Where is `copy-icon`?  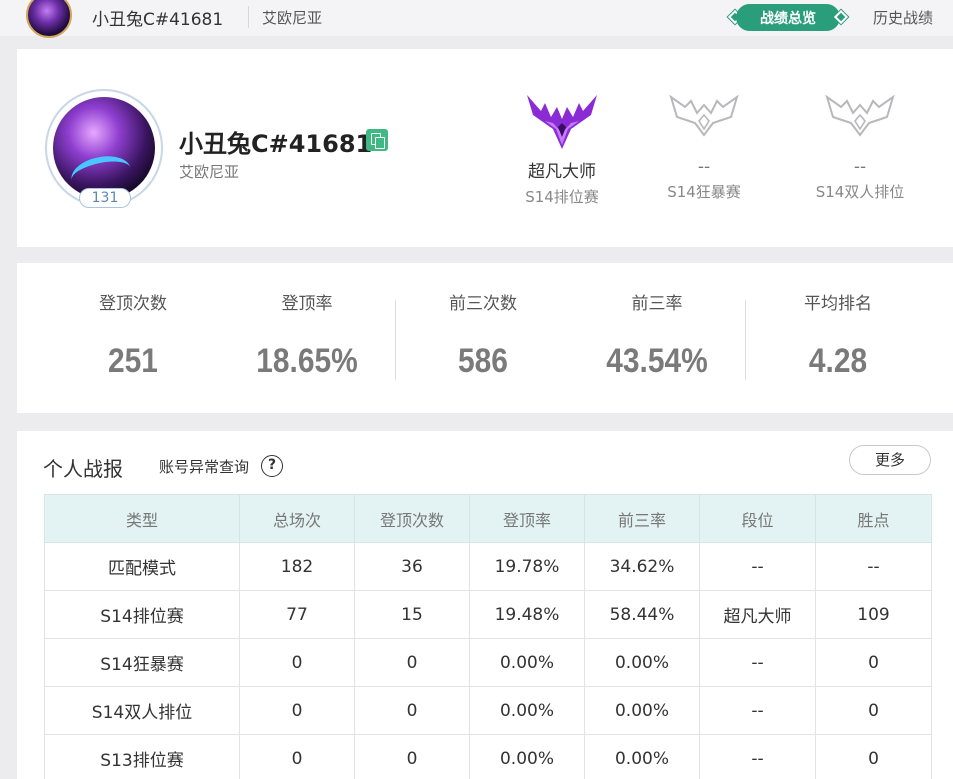 copy-icon is located at coordinates (377, 140).